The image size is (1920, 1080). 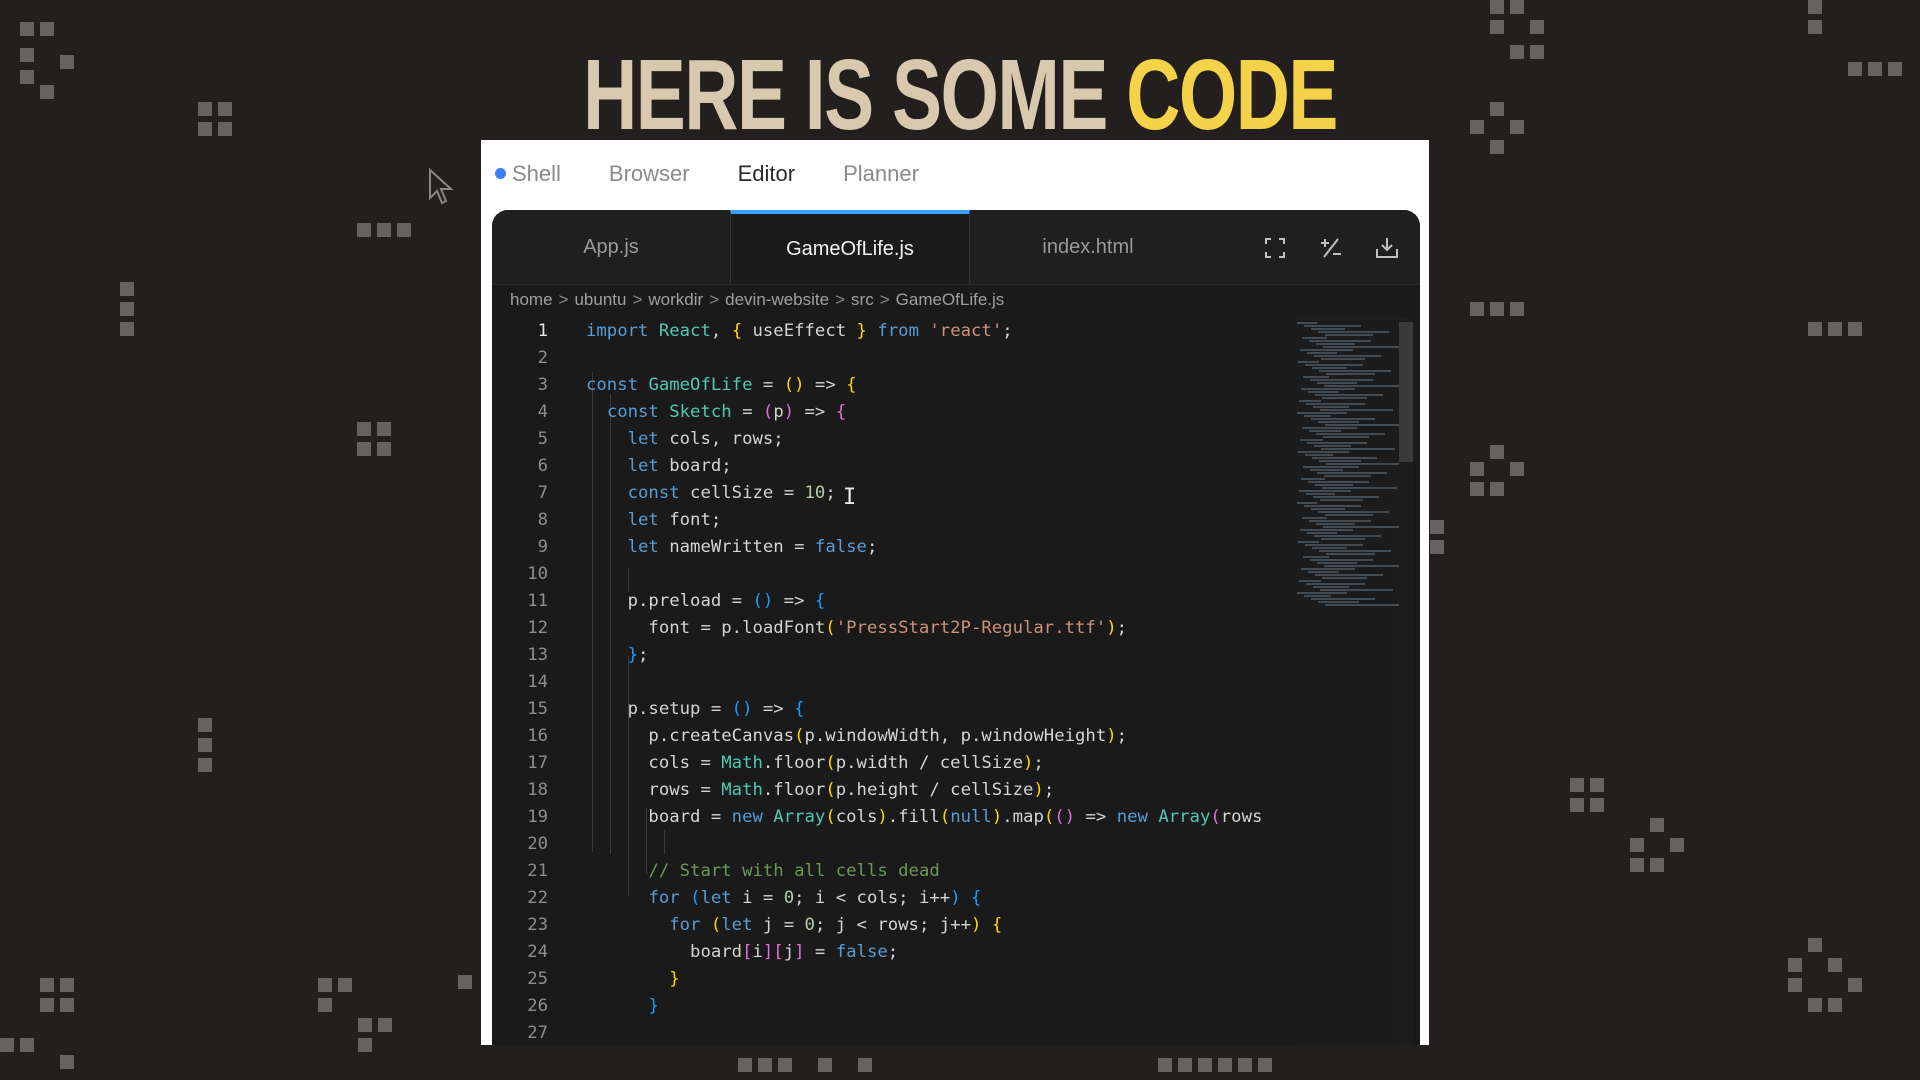 What do you see at coordinates (537, 925) in the screenshot?
I see `line-number: 23` at bounding box center [537, 925].